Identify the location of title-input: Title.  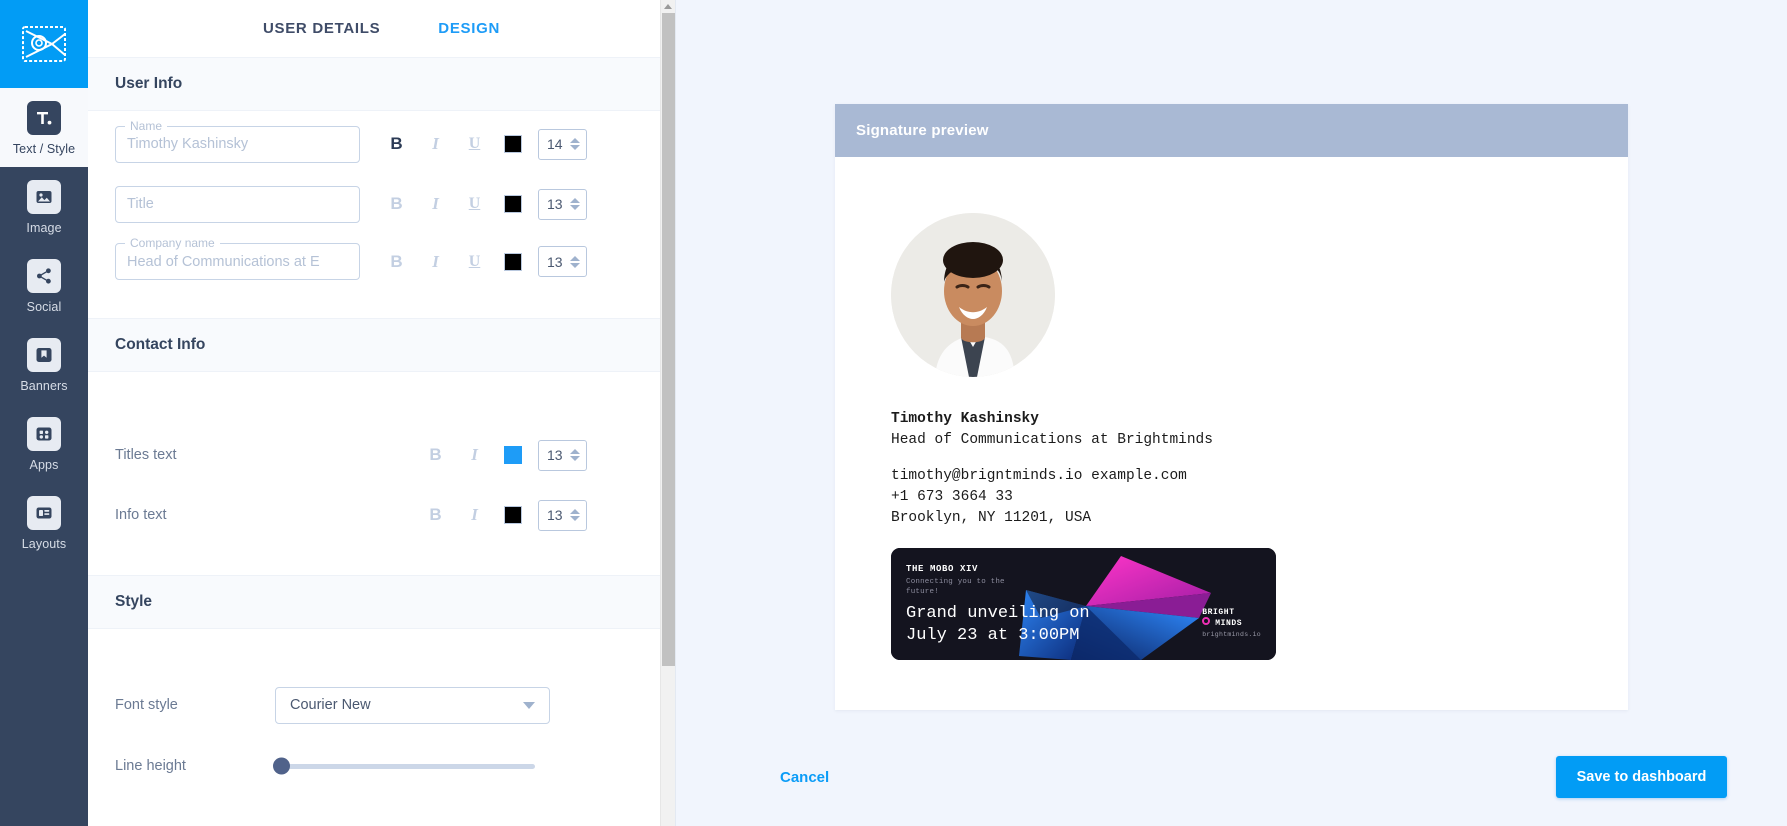
(237, 204).